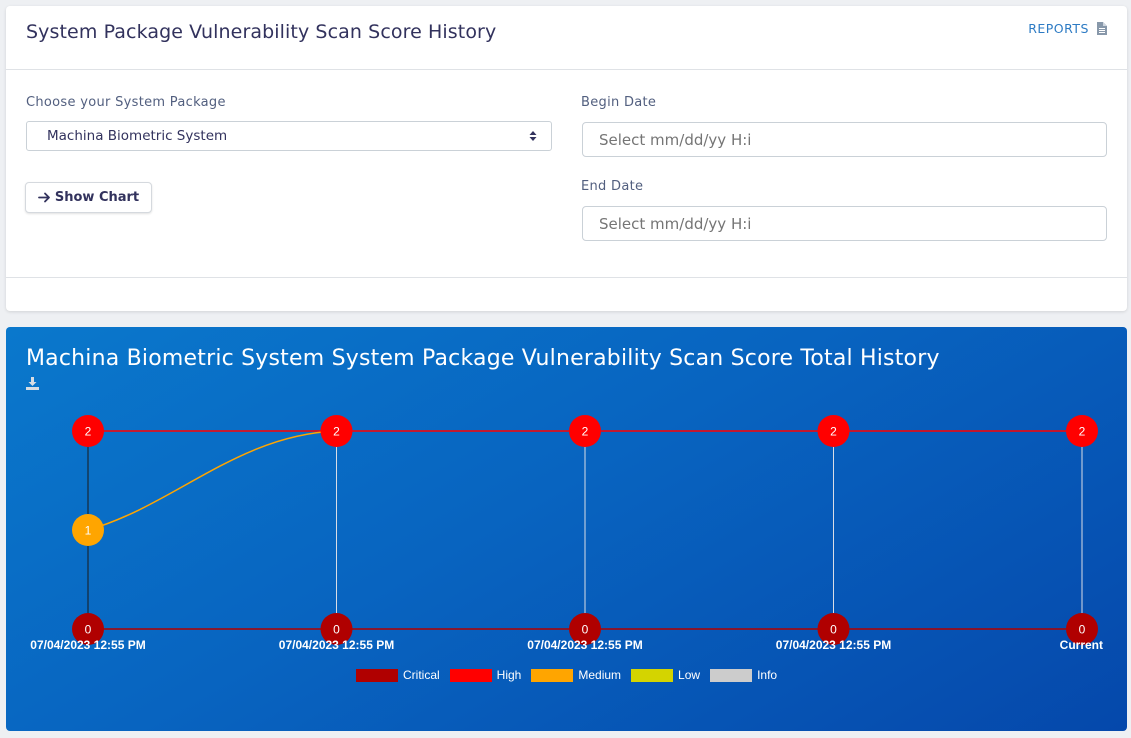 This screenshot has width=1131, height=738. What do you see at coordinates (844, 223) in the screenshot?
I see `end-date-input` at bounding box center [844, 223].